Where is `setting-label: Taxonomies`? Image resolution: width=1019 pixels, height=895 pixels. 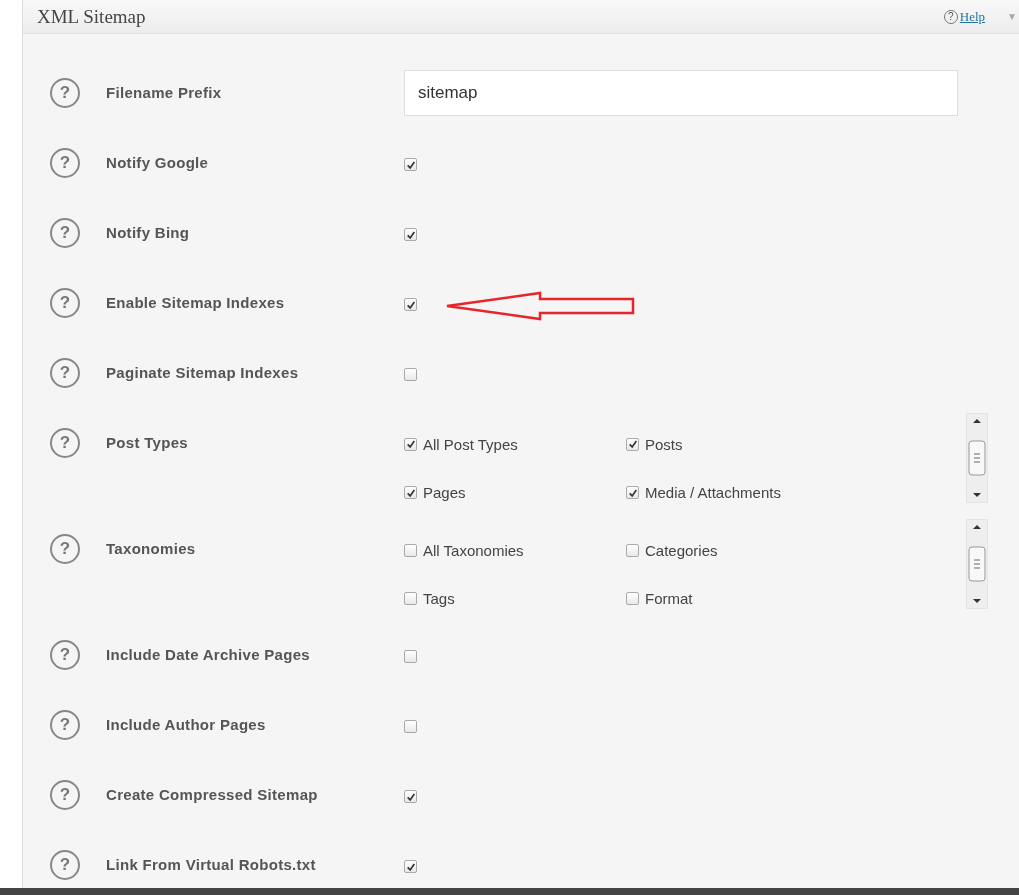
setting-label: Taxonomies is located at coordinates (151, 548).